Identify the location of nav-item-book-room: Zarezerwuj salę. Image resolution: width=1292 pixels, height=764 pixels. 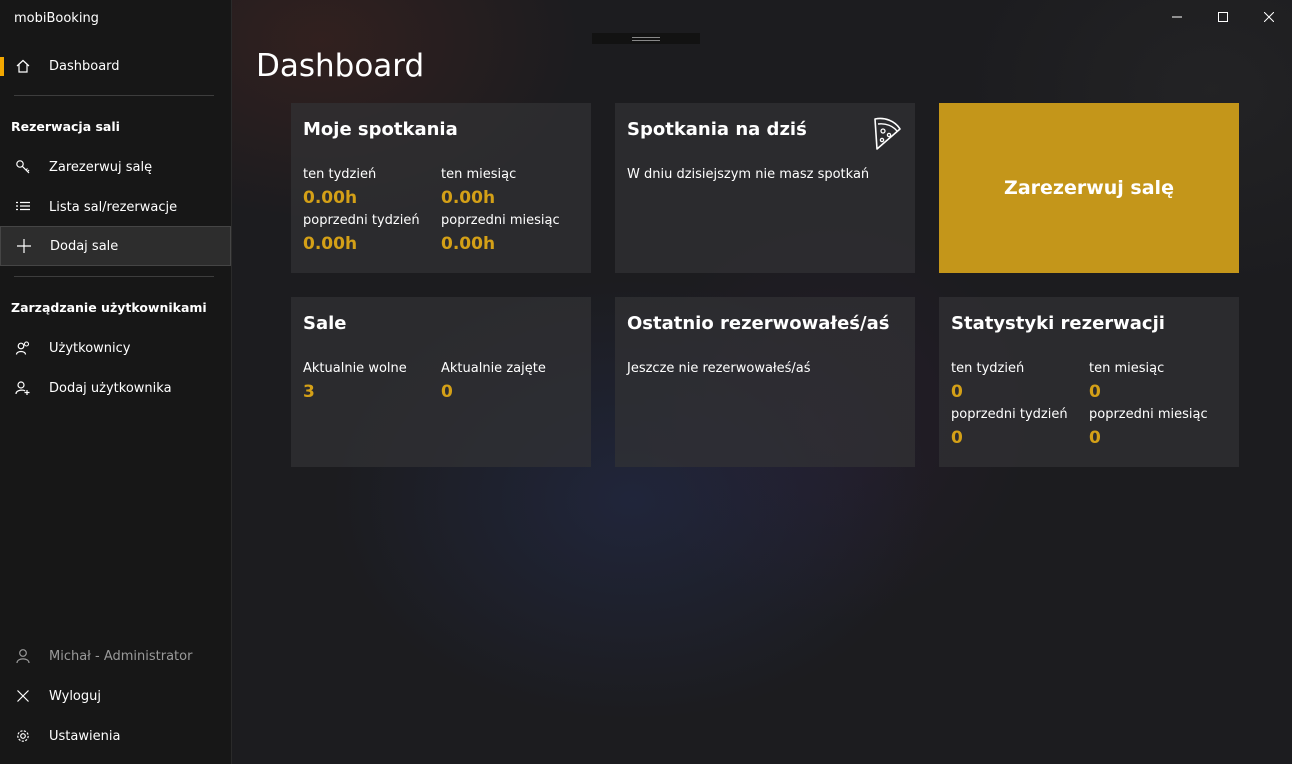
(115, 167).